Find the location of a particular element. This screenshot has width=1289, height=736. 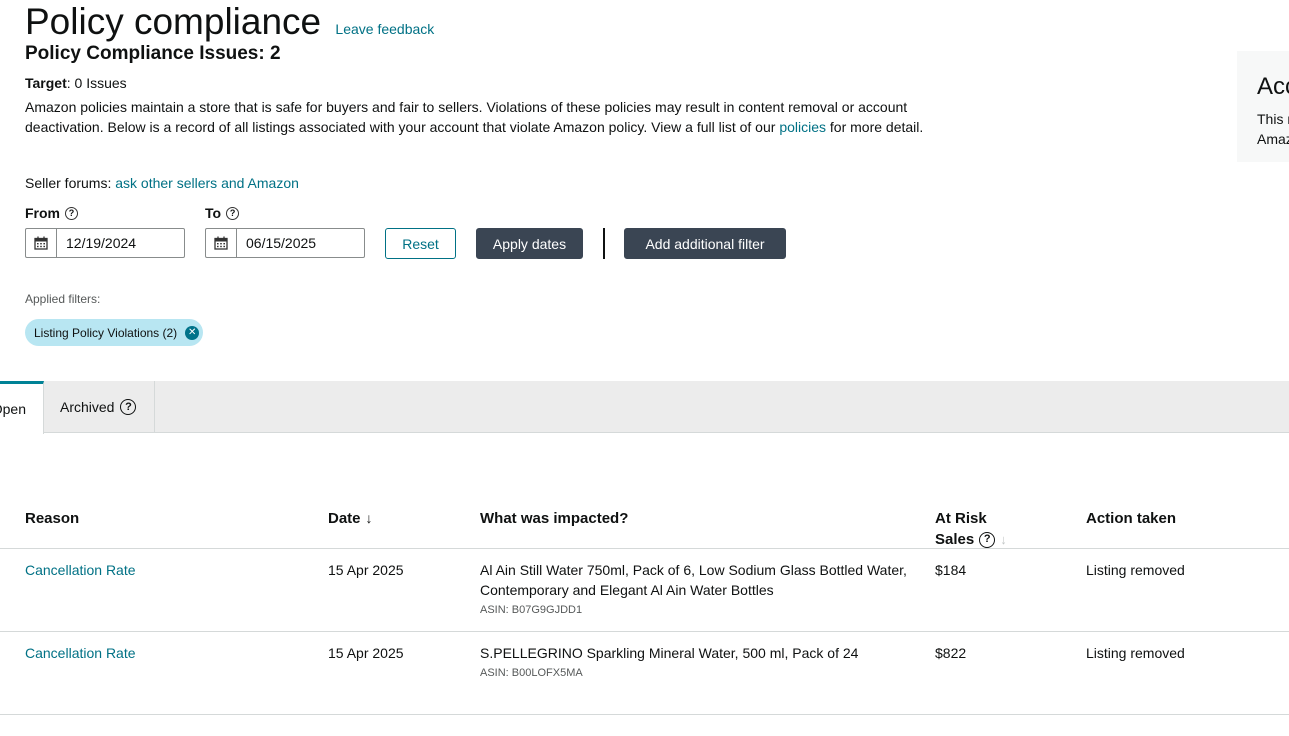

target-text: Target: 0 Issues is located at coordinates (76, 83).